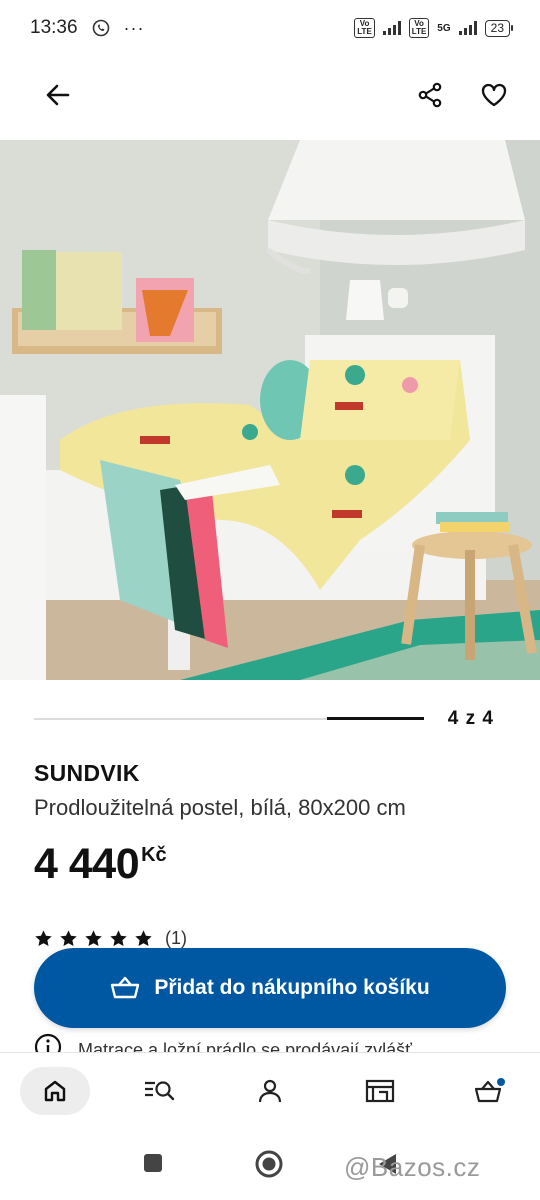 The height and width of the screenshot is (1200, 540). I want to click on share-icon, so click(430, 95).